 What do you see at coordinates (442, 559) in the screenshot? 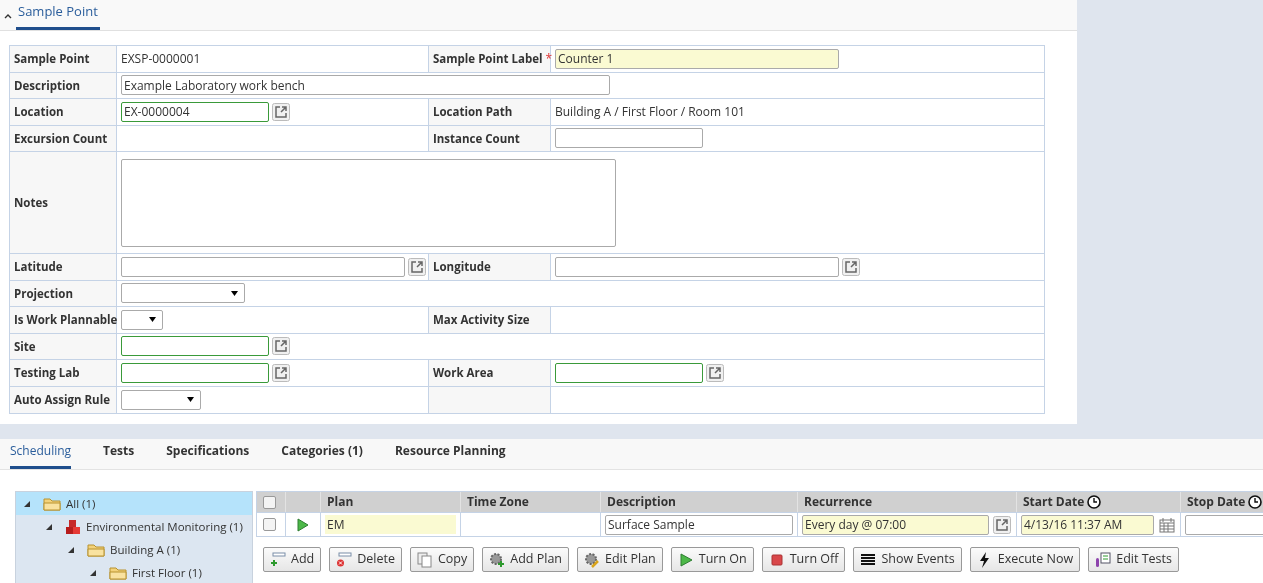
I see `toolbar-button: Copy` at bounding box center [442, 559].